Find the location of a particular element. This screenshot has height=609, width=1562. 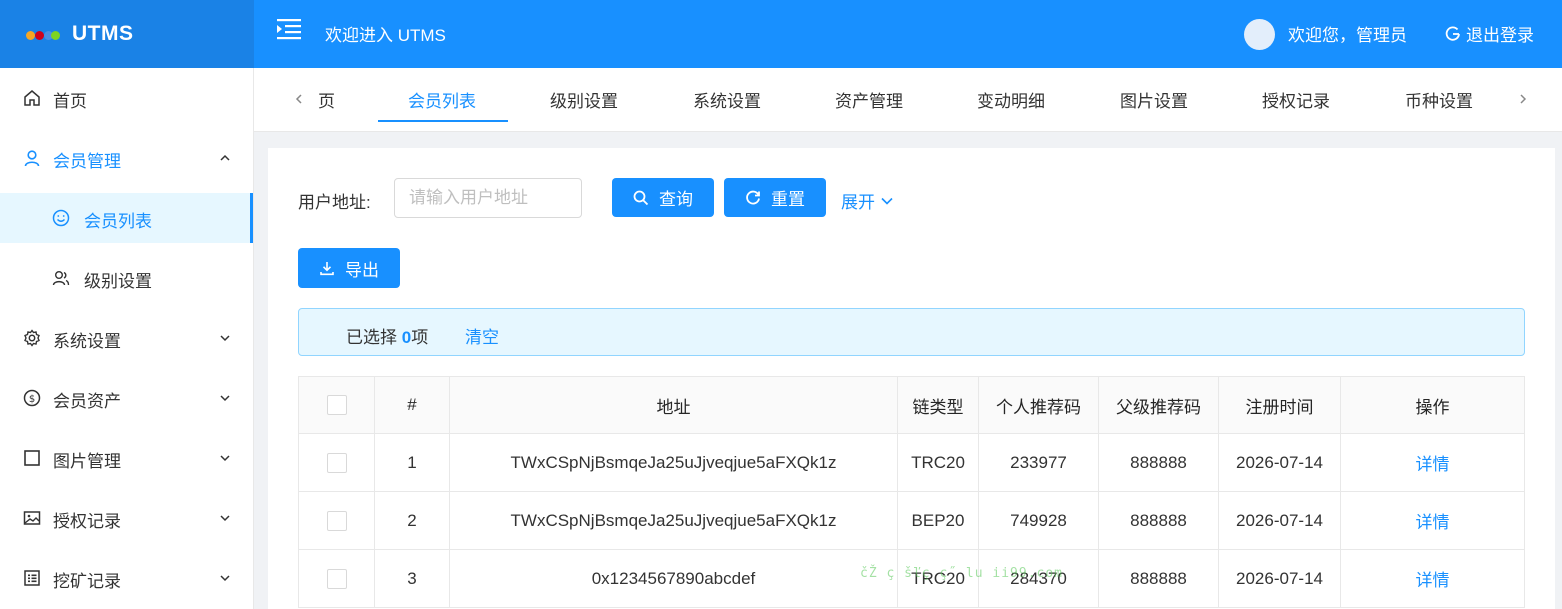

avatar is located at coordinates (1259, 34).